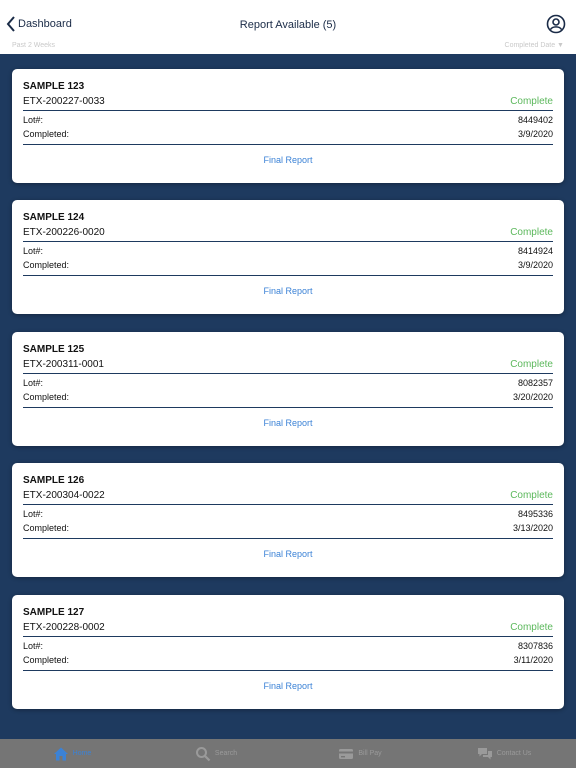 This screenshot has height=768, width=576. Describe the element at coordinates (33, 45) in the screenshot. I see `date-range-filter: Past 2 Weeks` at that location.